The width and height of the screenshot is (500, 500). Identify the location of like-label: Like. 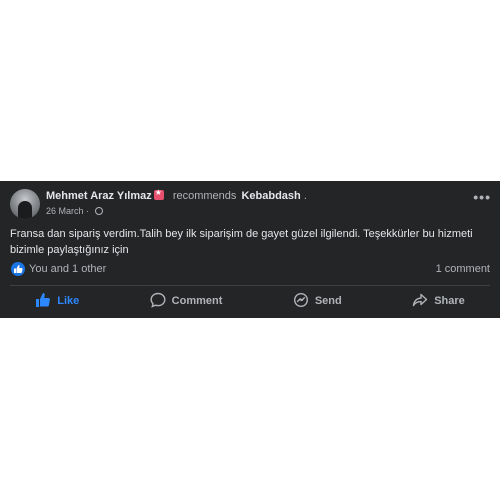
(68, 301).